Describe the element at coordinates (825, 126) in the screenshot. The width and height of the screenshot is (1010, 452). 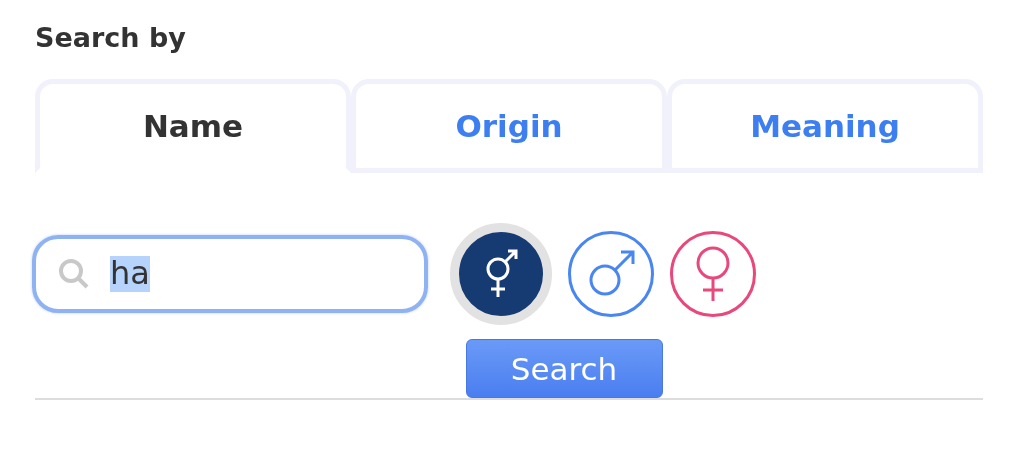
I see `search-tab: Meaning` at that location.